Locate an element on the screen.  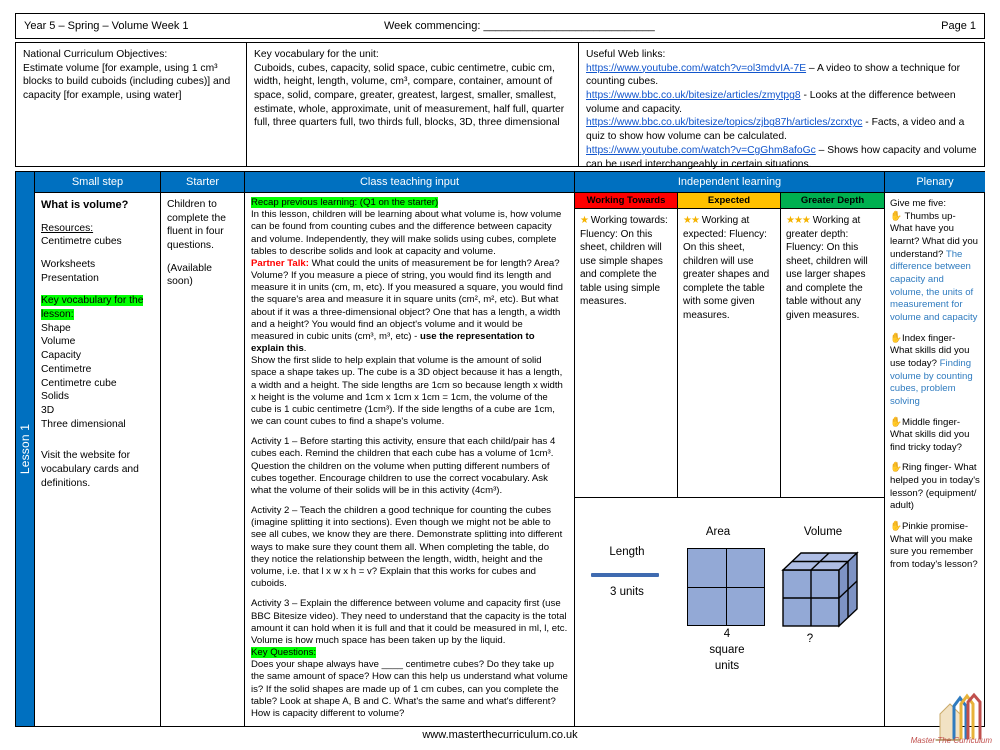
col-header-small-step: Small step is located at coordinates (98, 182).